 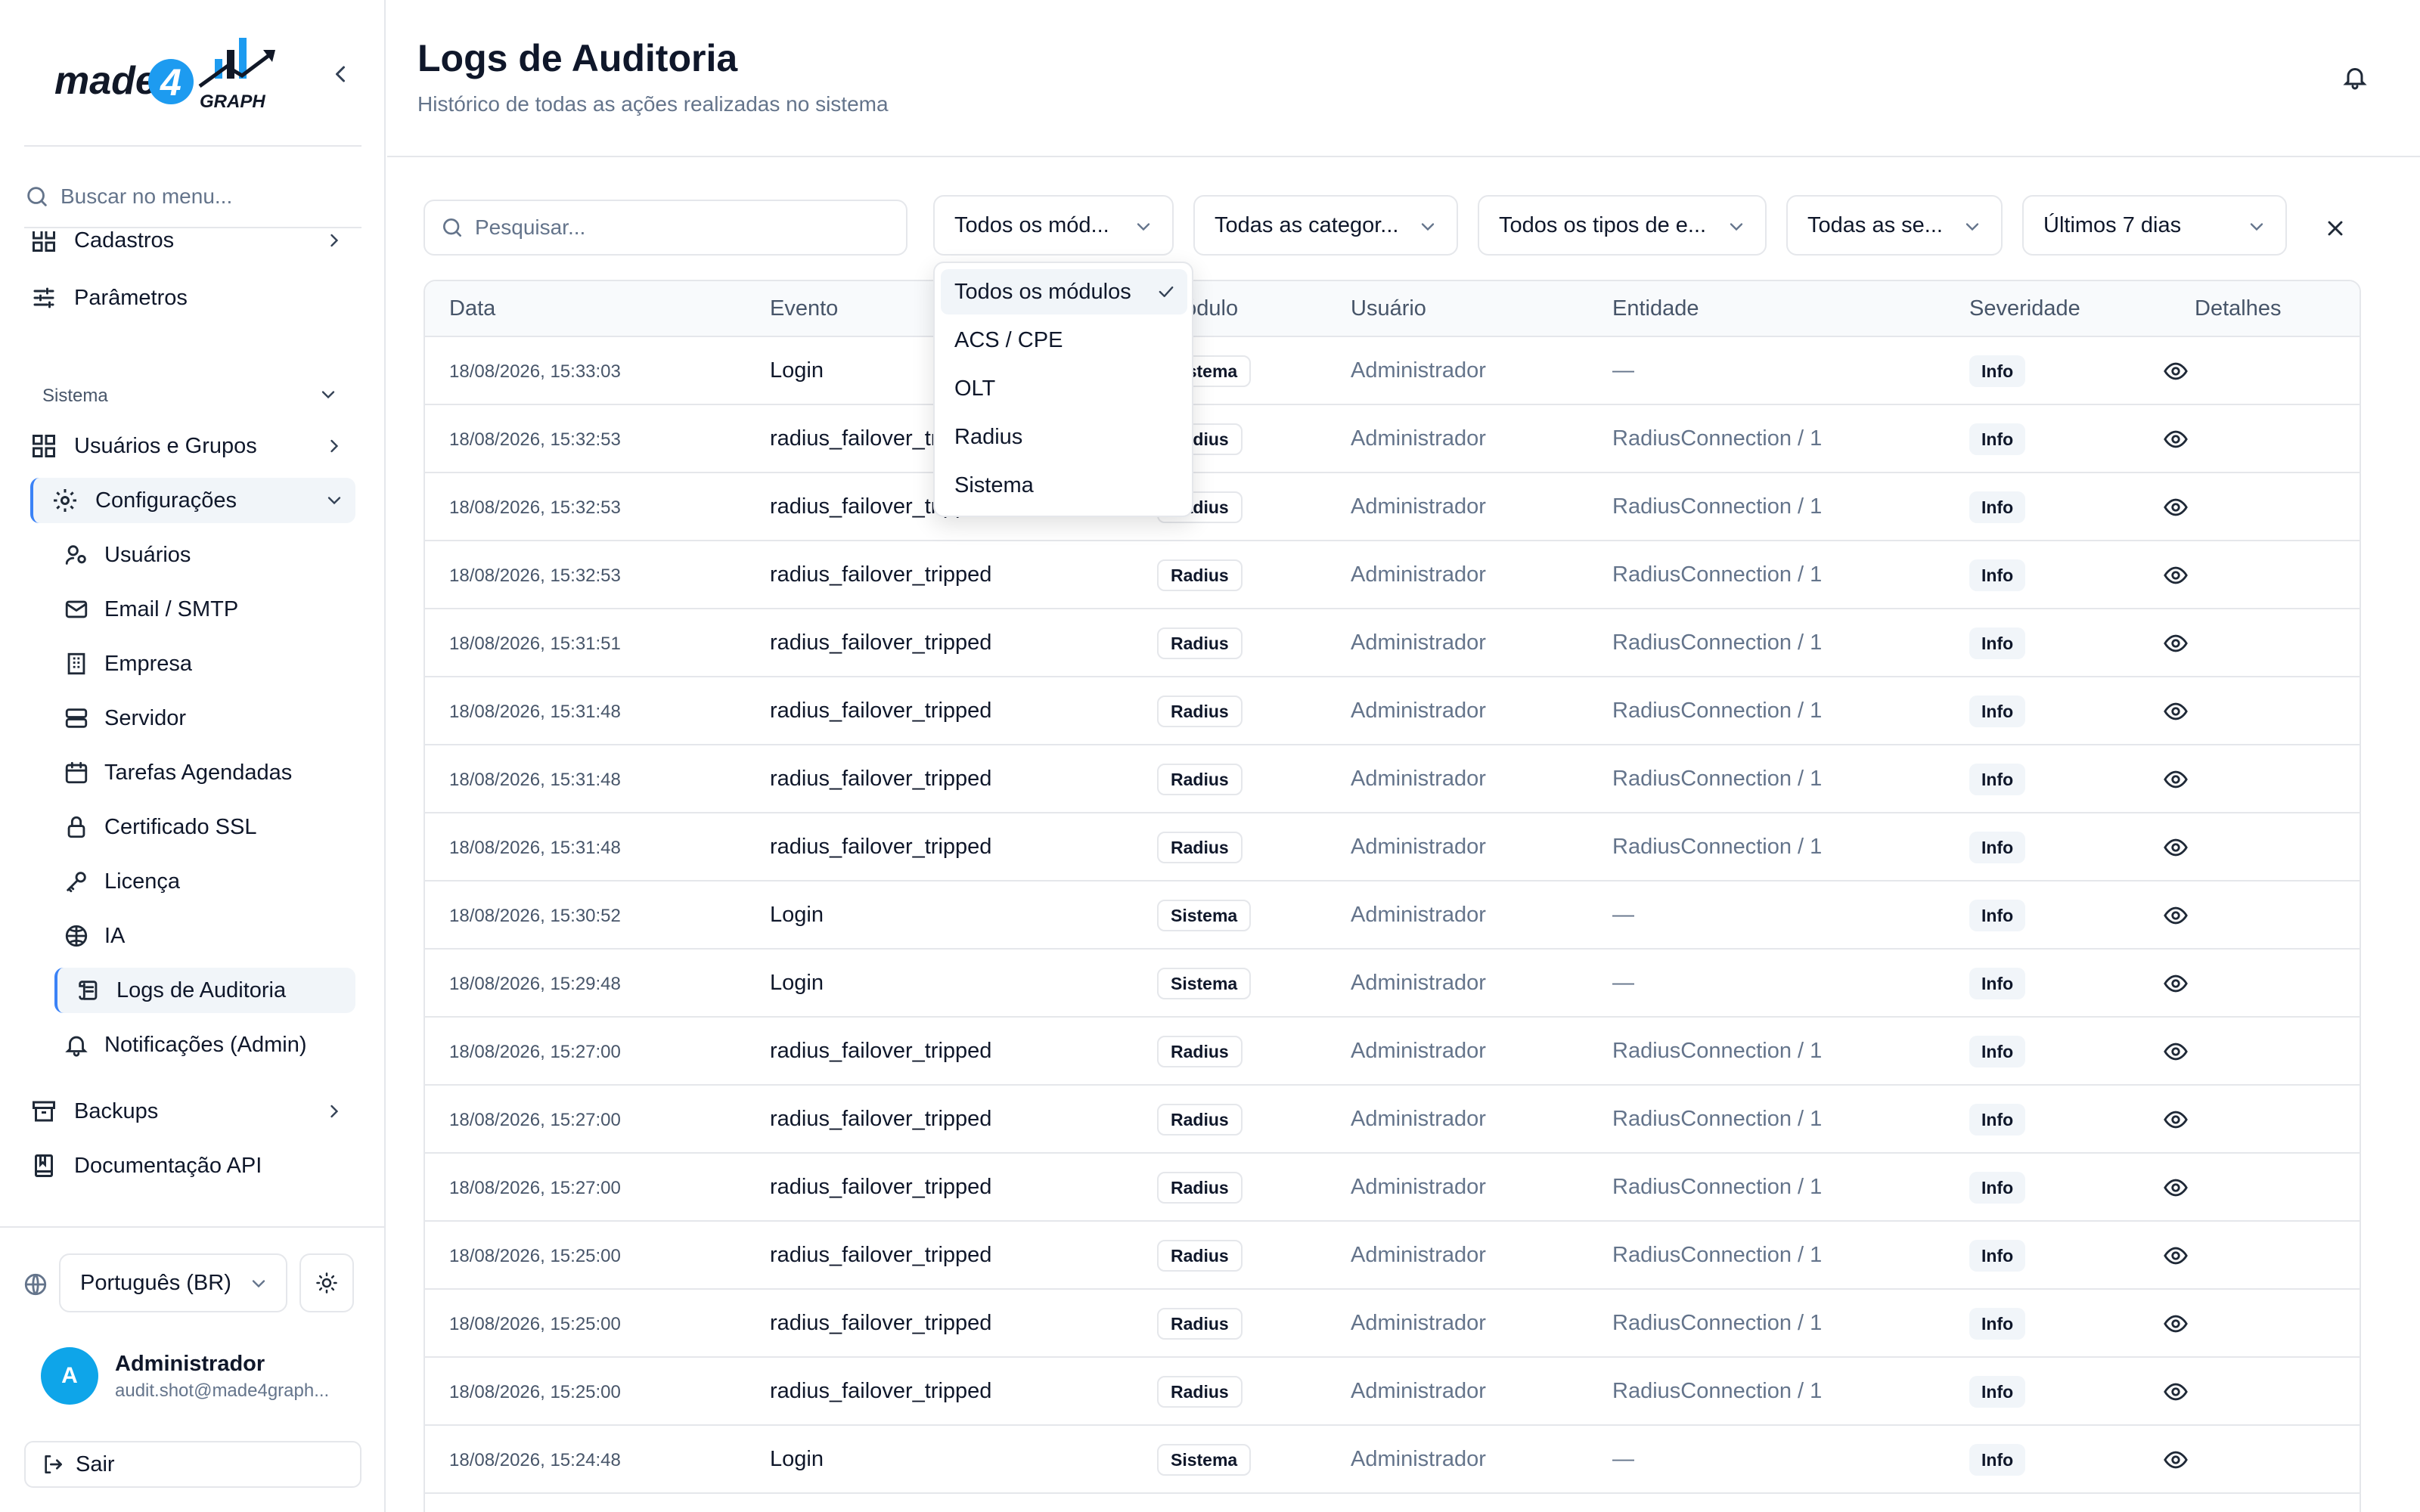 What do you see at coordinates (209, 663) in the screenshot?
I see `sidebar-subitem-empresa: Empresa` at bounding box center [209, 663].